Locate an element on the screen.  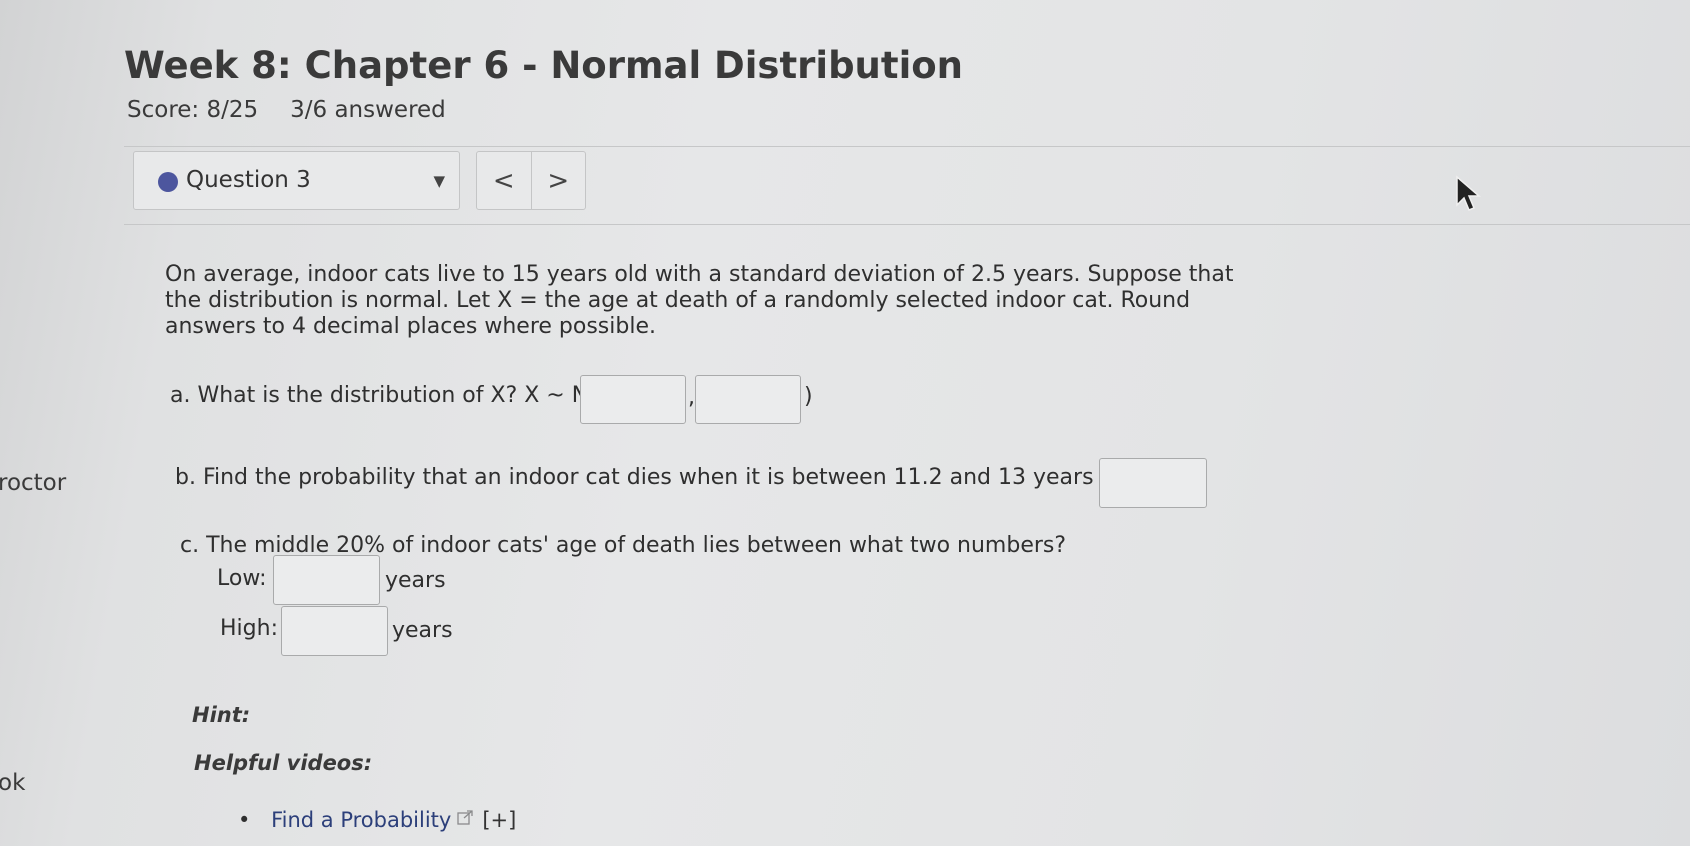
sidebar-item-proctor: roctor is located at coordinates (33, 483).